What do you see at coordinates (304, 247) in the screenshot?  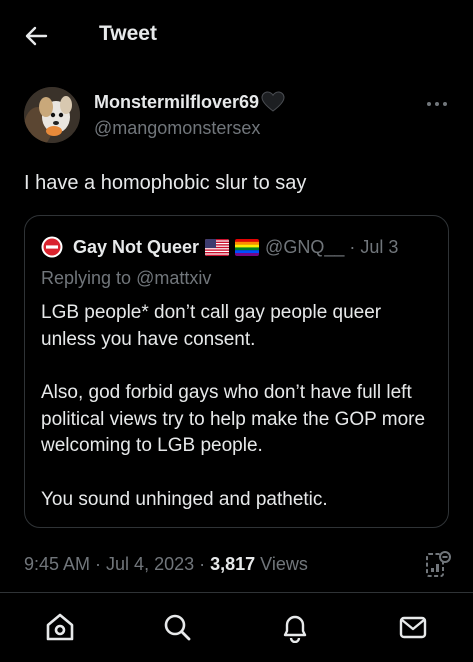 I see `quoted-author-handle: @GNQ__` at bounding box center [304, 247].